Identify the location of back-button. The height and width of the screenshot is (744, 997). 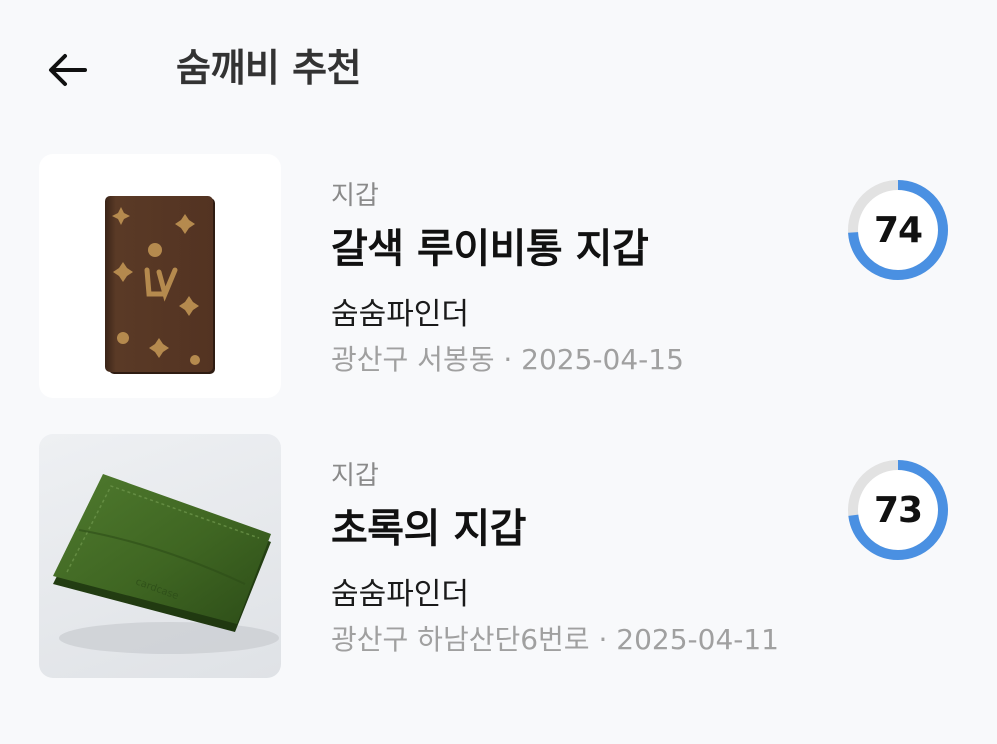
(68, 70).